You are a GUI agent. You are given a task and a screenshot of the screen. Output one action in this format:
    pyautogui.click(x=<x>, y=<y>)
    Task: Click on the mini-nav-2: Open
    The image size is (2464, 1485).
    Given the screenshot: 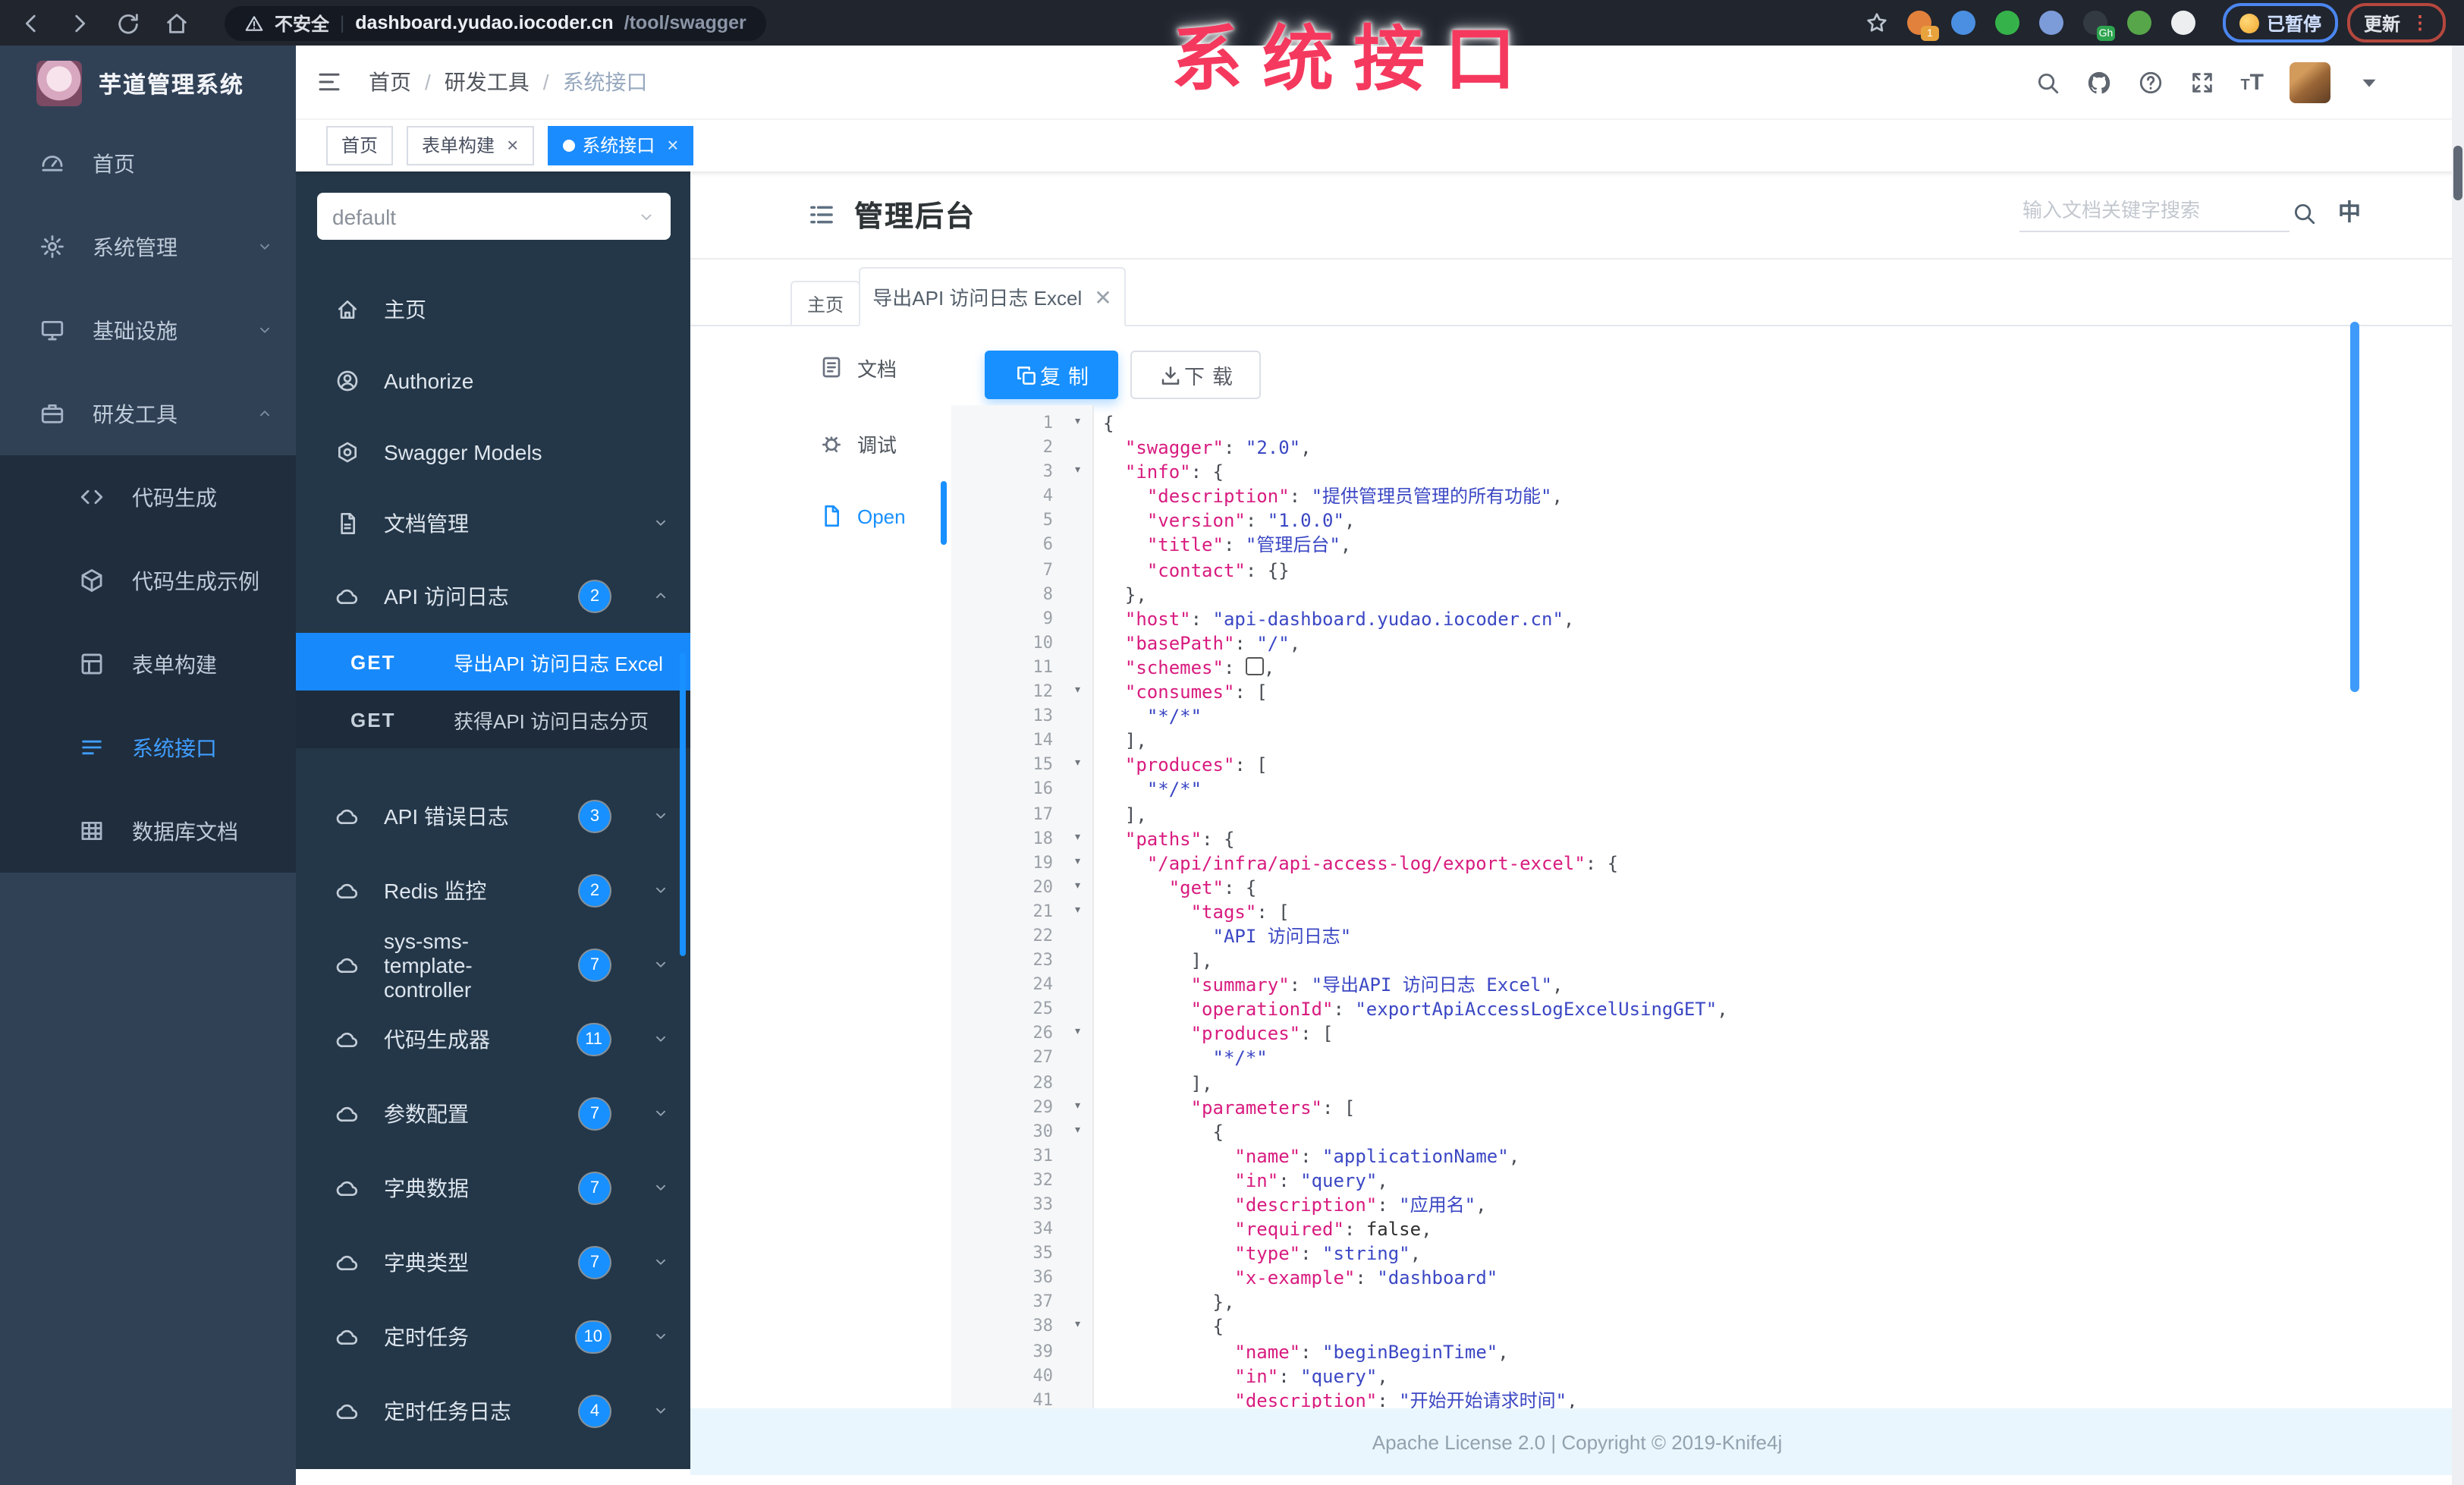 What is the action you would take?
    pyautogui.click(x=862, y=516)
    